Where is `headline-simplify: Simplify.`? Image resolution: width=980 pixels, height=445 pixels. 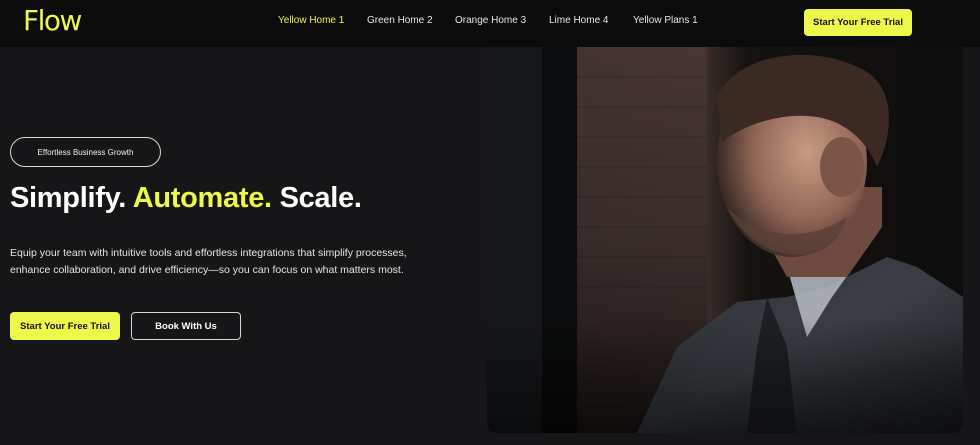 headline-simplify: Simplify. is located at coordinates (68, 198).